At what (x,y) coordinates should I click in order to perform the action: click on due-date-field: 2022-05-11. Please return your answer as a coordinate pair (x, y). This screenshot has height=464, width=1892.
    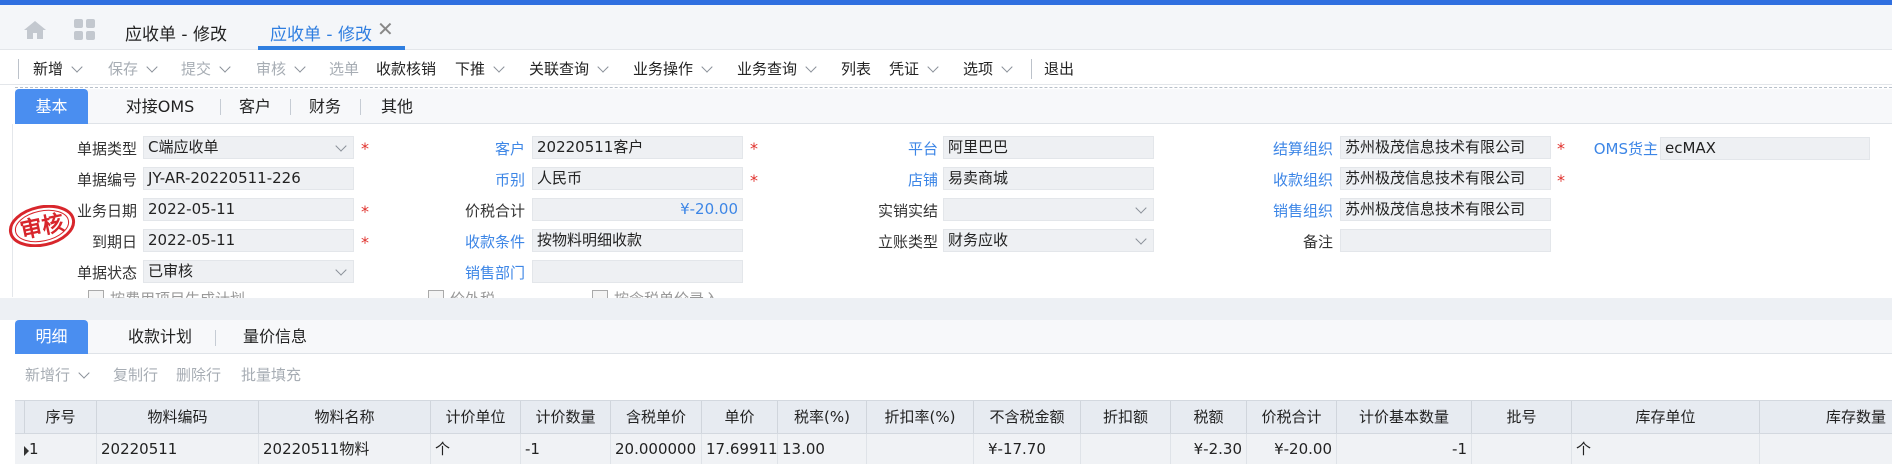
    Looking at the image, I should click on (248, 240).